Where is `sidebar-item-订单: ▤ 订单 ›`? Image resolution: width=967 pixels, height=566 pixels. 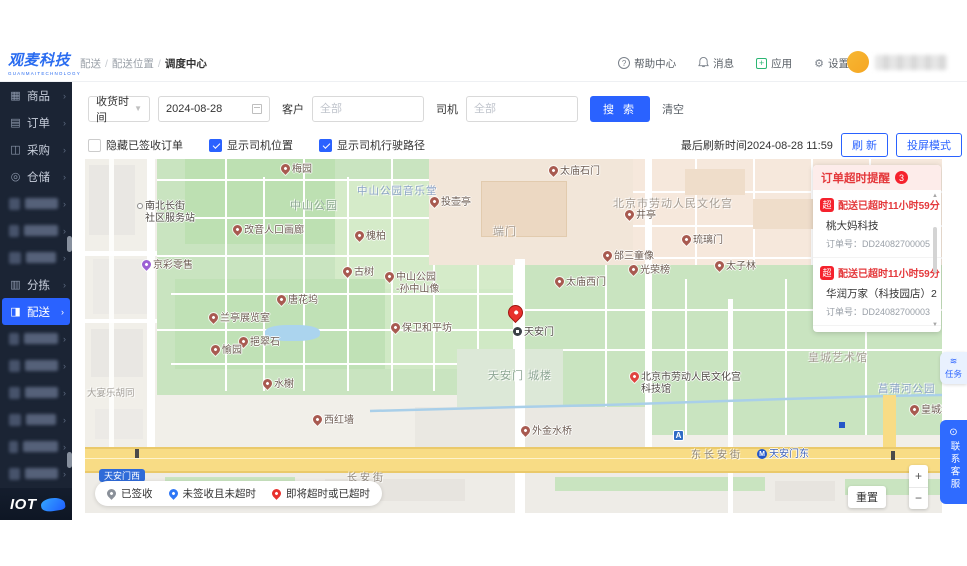 sidebar-item-订单: ▤ 订单 › is located at coordinates (36, 122).